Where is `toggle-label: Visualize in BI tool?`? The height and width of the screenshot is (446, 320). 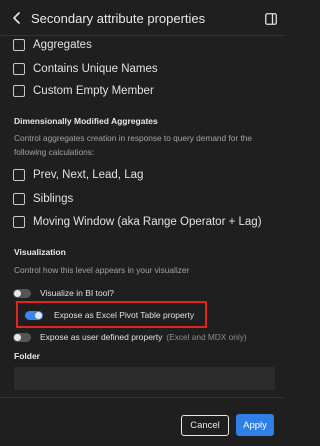
toggle-label: Visualize in BI tool? is located at coordinates (77, 293).